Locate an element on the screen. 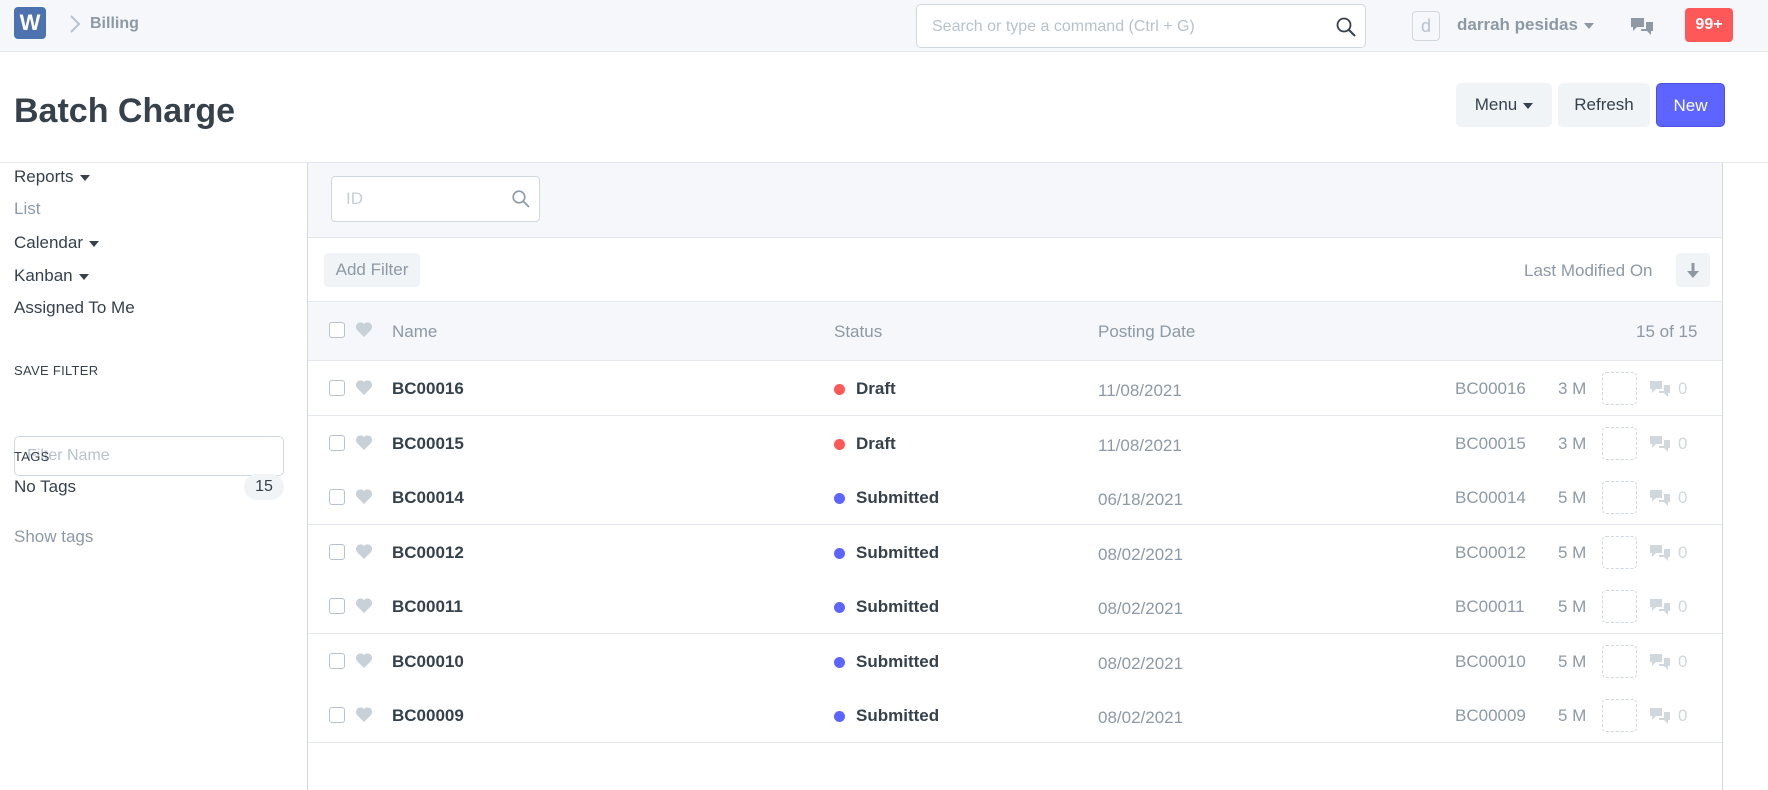  sort-selector: Last Modified On is located at coordinates (1588, 271).